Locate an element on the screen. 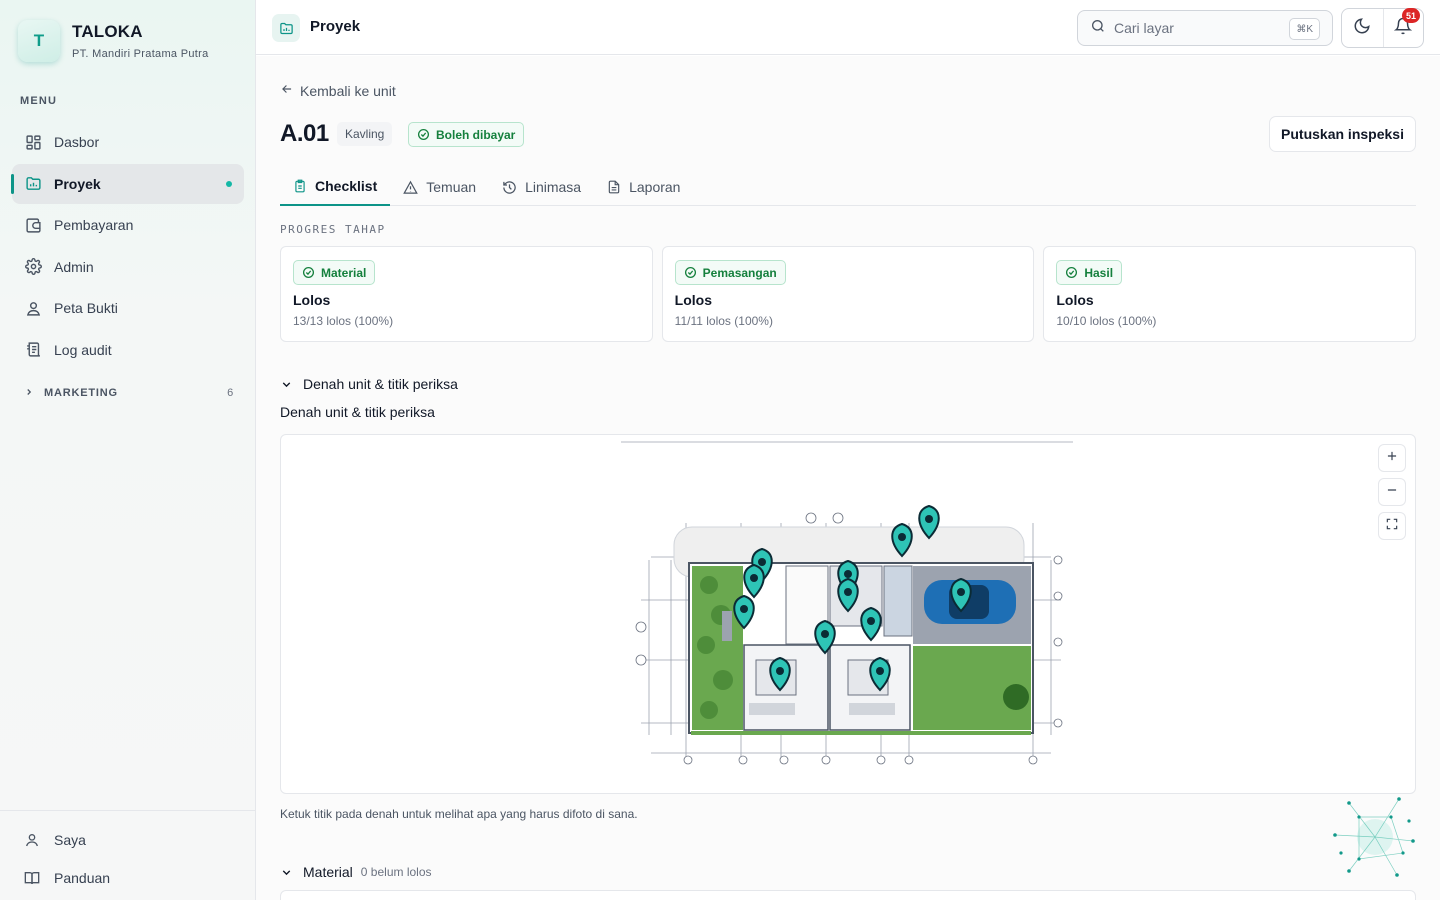 This screenshot has height=900, width=1440. stage-detail: 13/13 lolos (100%) is located at coordinates (343, 321).